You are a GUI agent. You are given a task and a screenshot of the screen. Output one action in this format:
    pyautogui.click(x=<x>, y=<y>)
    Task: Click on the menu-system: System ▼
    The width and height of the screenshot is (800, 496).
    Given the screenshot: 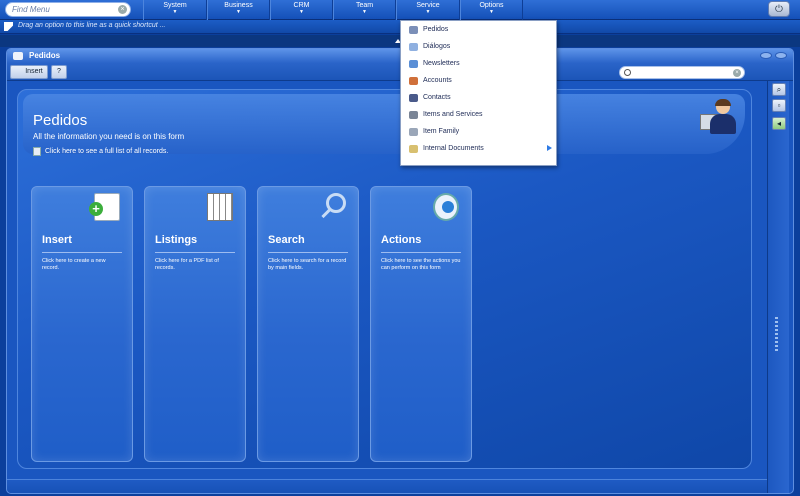 What is the action you would take?
    pyautogui.click(x=175, y=10)
    